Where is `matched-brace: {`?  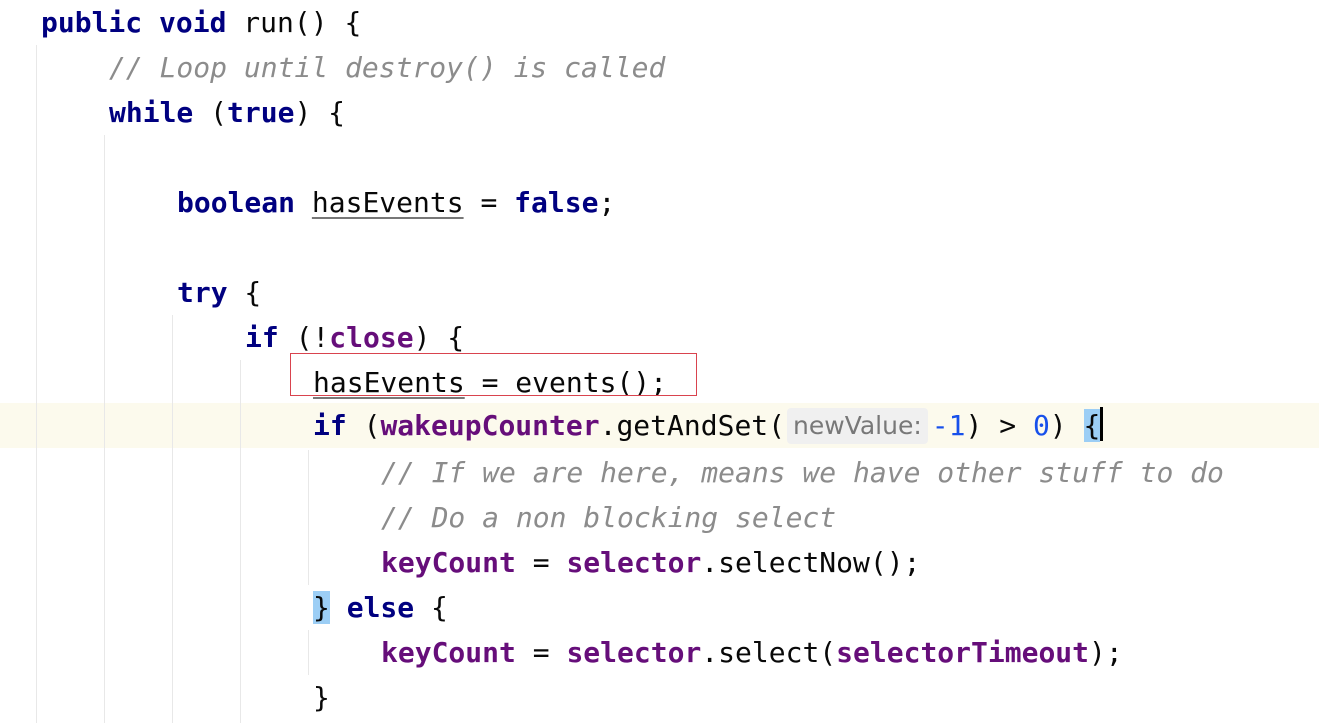
matched-brace: { is located at coordinates (1092, 425).